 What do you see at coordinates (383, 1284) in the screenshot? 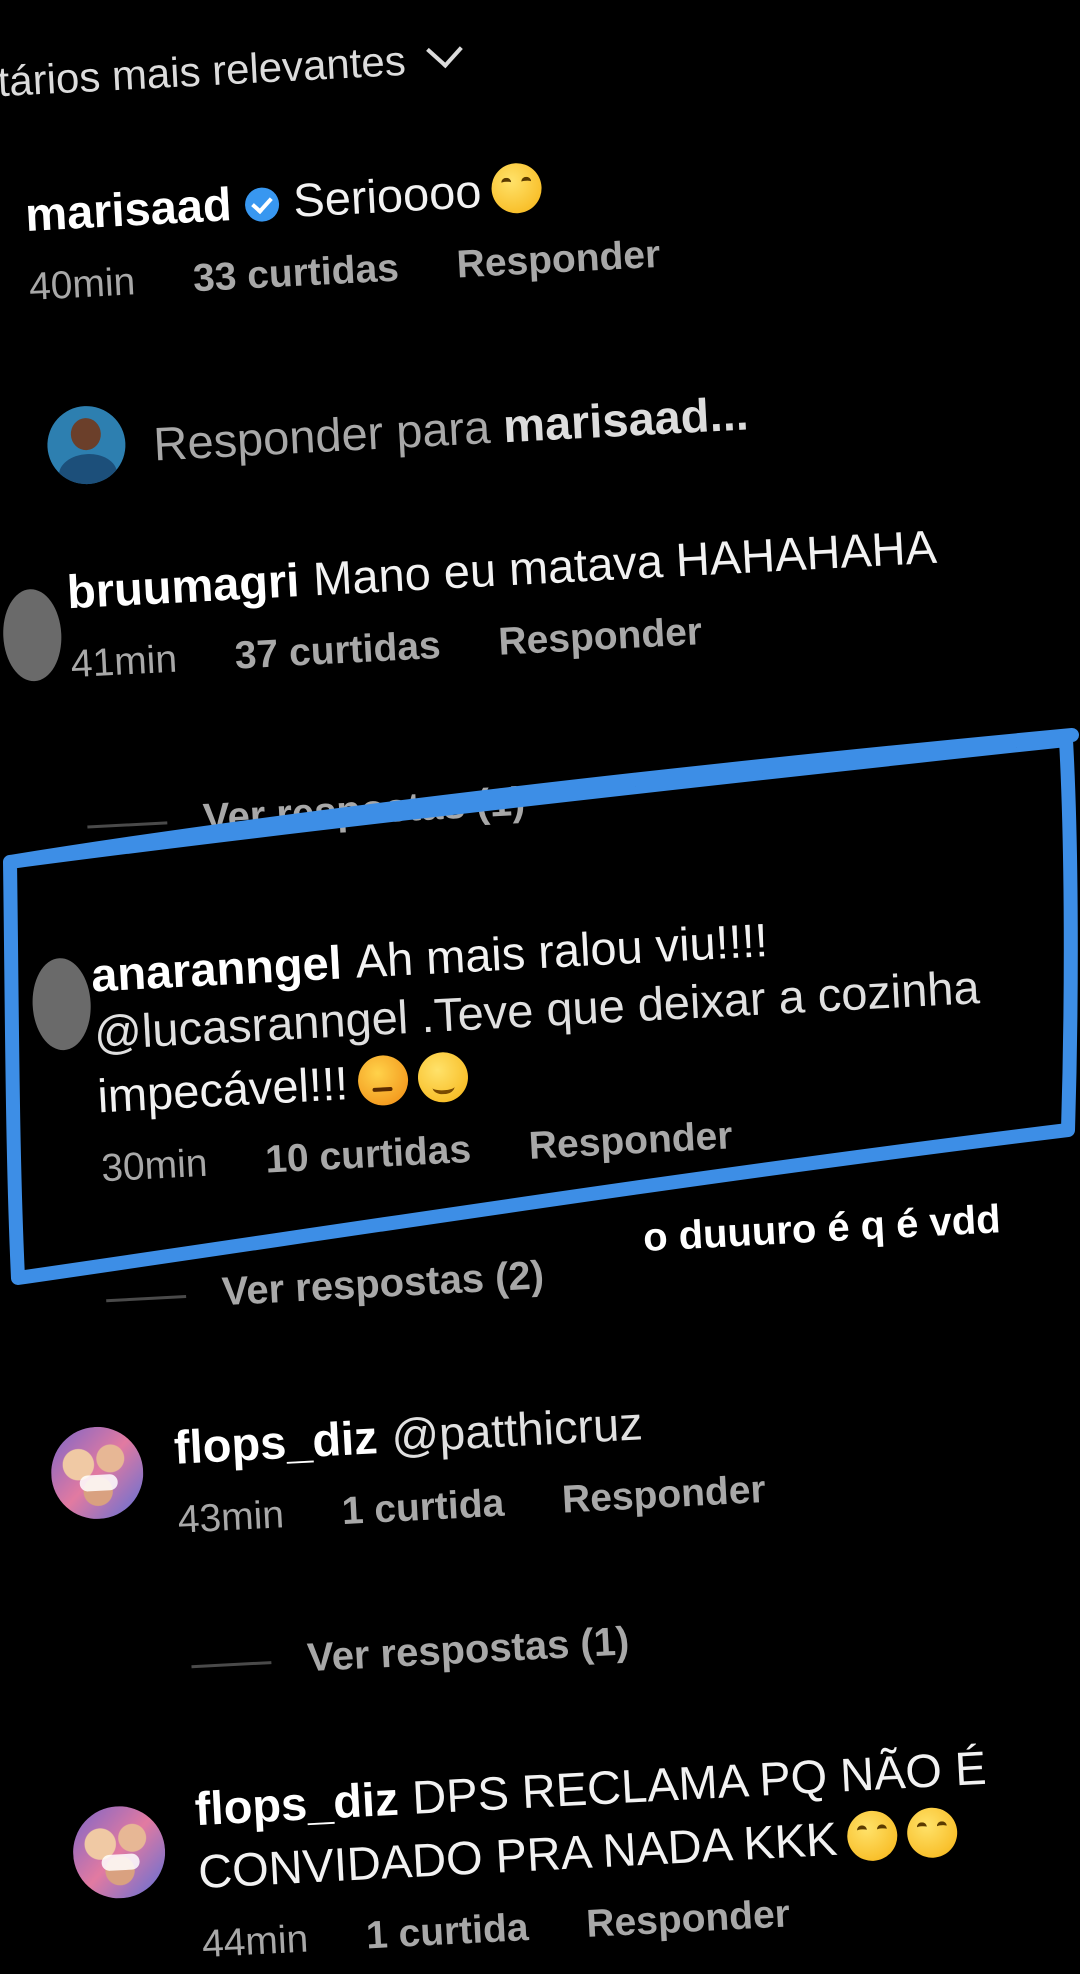
I see `view-replies-label: Ver respostas (2)` at bounding box center [383, 1284].